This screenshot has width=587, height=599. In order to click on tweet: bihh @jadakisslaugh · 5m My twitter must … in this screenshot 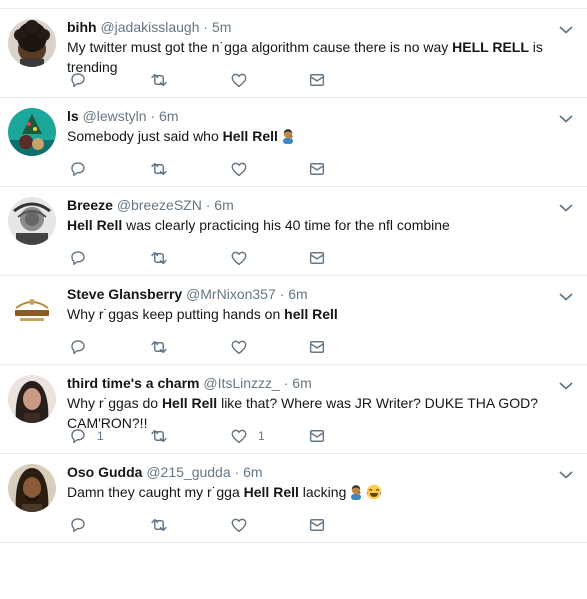, I will do `click(293, 53)`.